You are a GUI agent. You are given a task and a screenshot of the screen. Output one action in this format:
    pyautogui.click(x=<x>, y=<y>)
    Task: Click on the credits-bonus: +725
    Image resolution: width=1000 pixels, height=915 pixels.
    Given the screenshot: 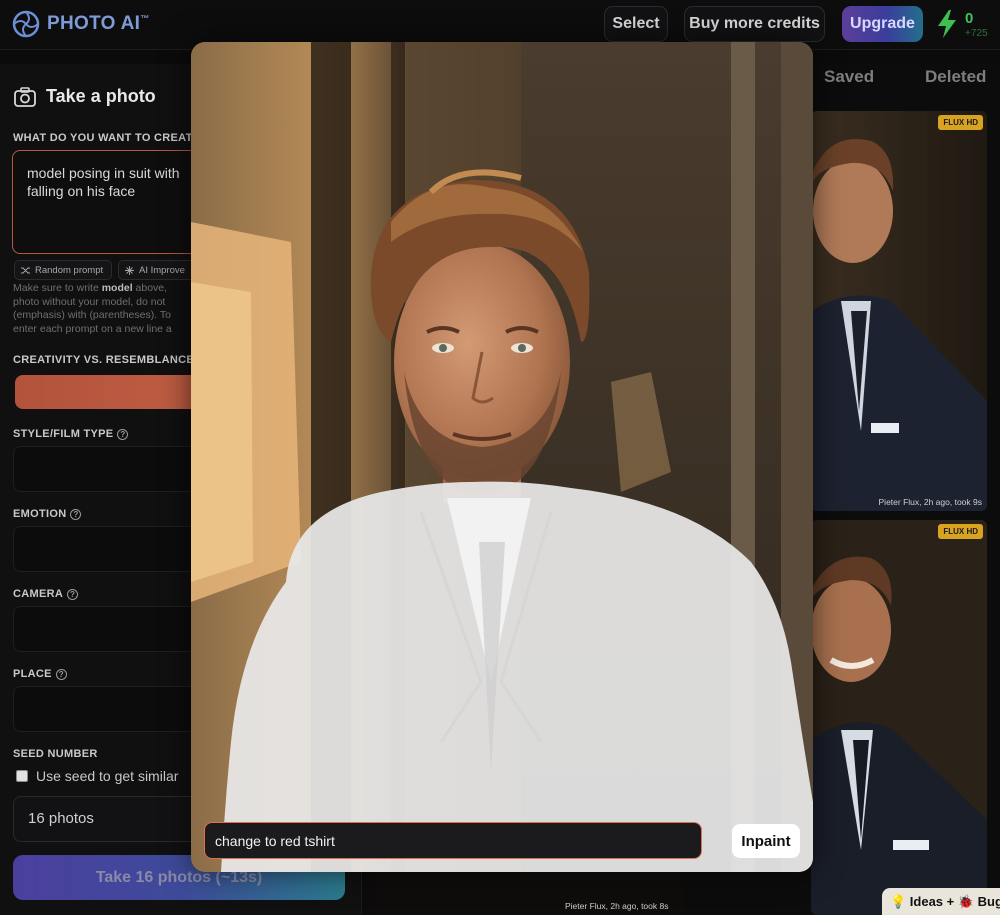 What is the action you would take?
    pyautogui.click(x=976, y=33)
    